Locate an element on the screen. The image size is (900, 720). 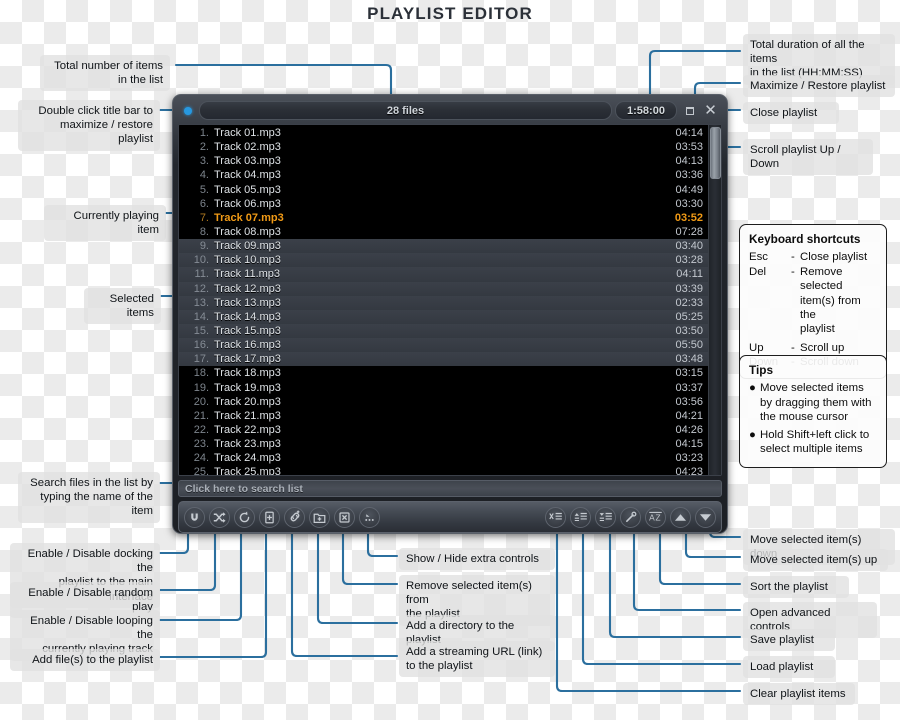
track-row: 14. Track 14.mp3 05:25 is located at coordinates (443, 316).